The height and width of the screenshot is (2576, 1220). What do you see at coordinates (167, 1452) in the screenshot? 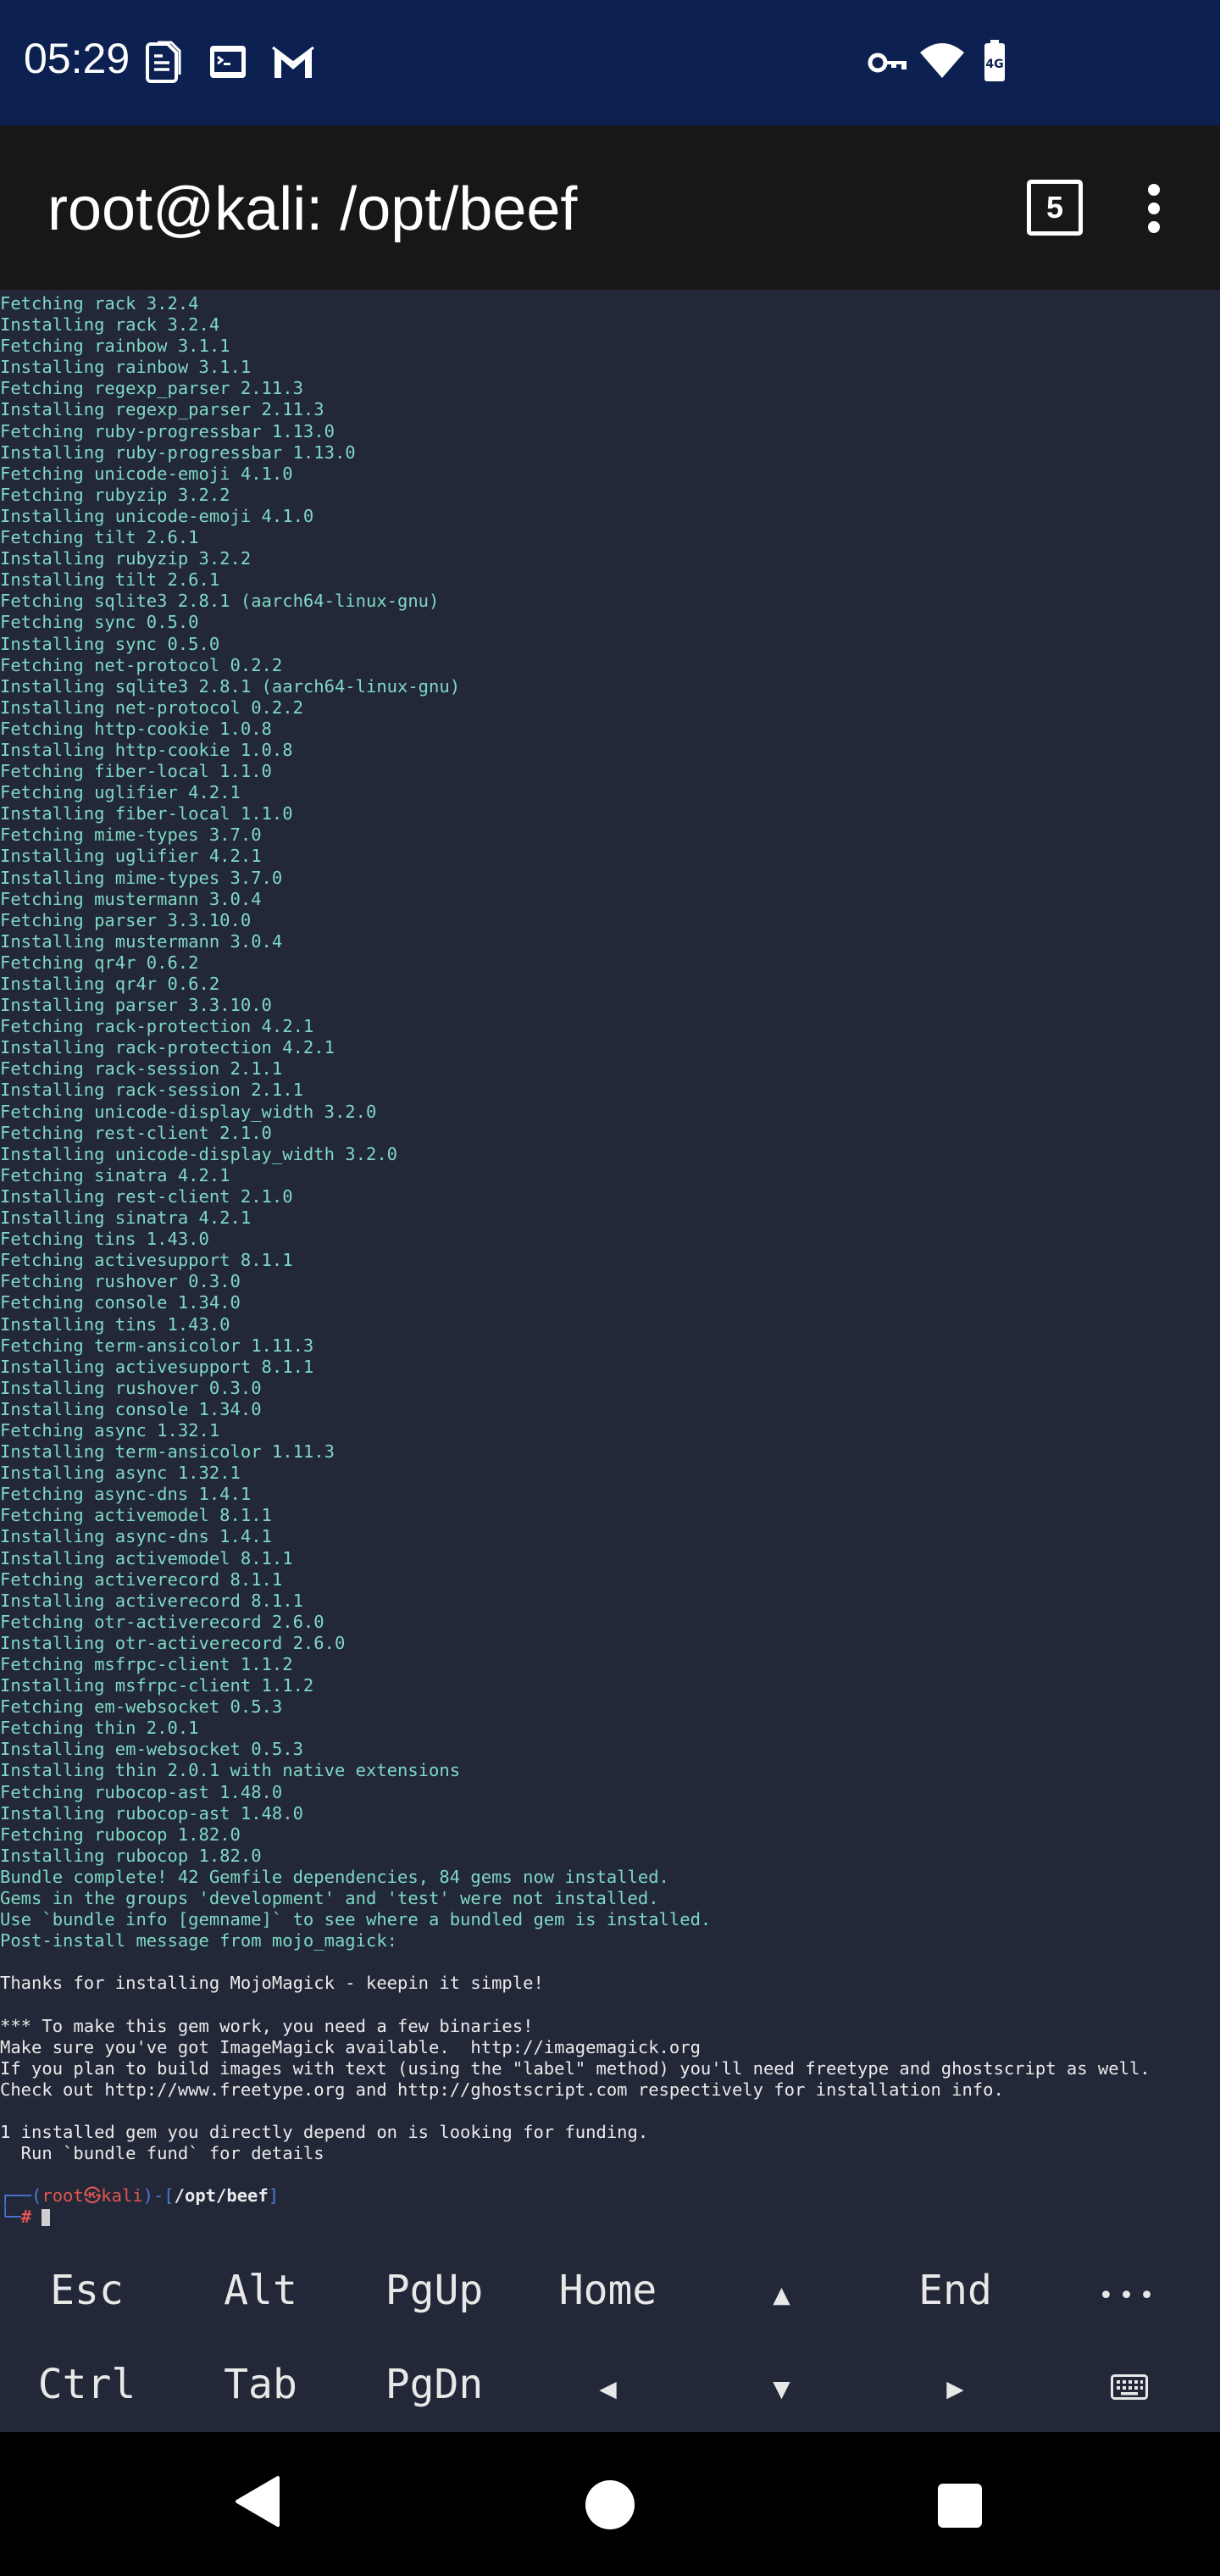
I see `terminal-line: Installing term-ansicolor 1.11.3` at bounding box center [167, 1452].